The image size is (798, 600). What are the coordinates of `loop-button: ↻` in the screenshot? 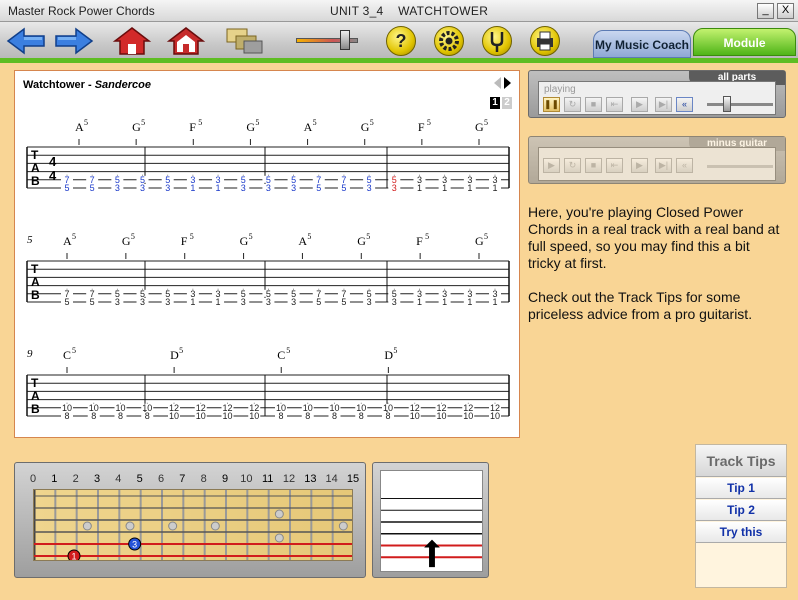 It's located at (572, 104).